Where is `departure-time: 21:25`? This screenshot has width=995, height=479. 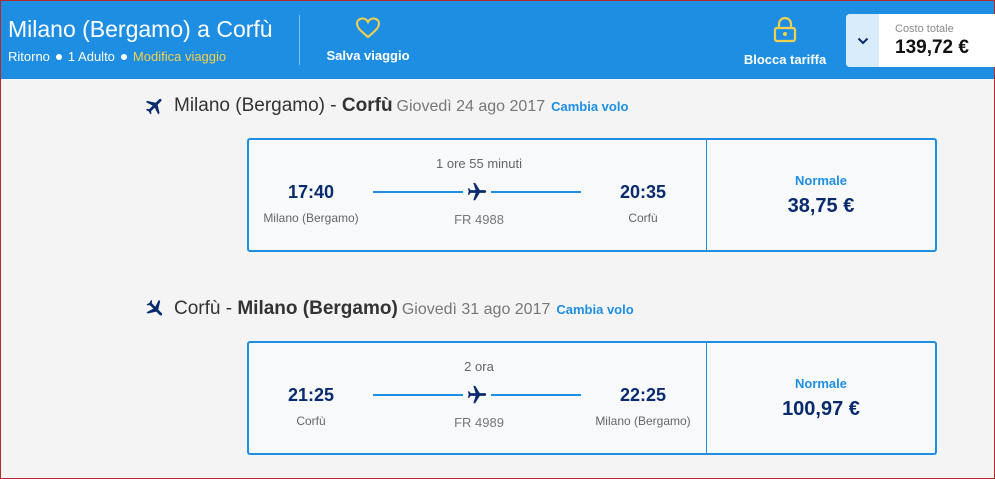 departure-time: 21:25 is located at coordinates (311, 395).